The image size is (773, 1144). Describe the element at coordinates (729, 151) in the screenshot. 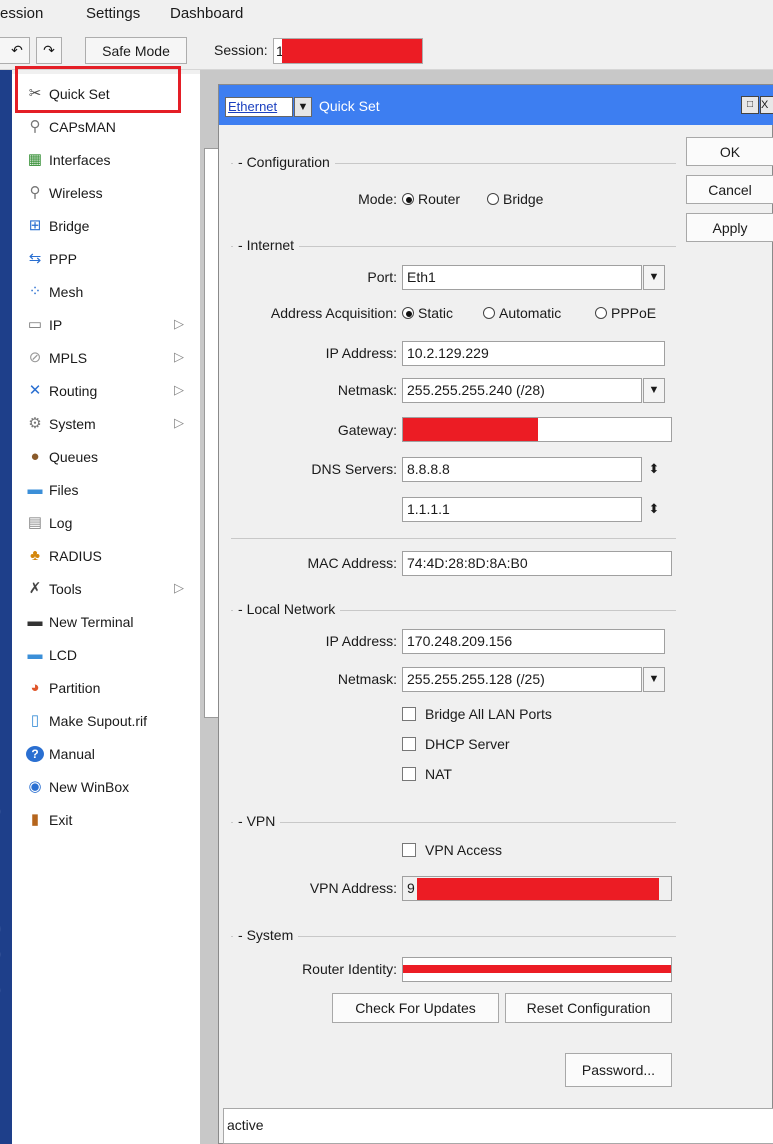

I see `ok-button: OK` at that location.